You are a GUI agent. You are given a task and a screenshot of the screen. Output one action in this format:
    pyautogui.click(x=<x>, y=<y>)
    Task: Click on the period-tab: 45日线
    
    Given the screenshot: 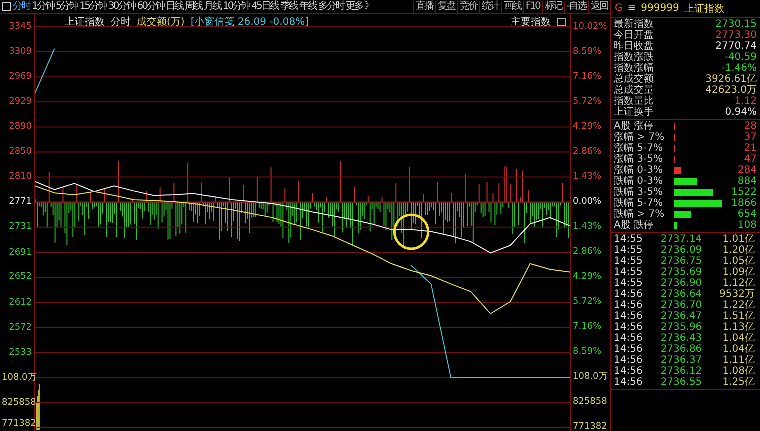 What is the action you would take?
    pyautogui.click(x=265, y=6)
    